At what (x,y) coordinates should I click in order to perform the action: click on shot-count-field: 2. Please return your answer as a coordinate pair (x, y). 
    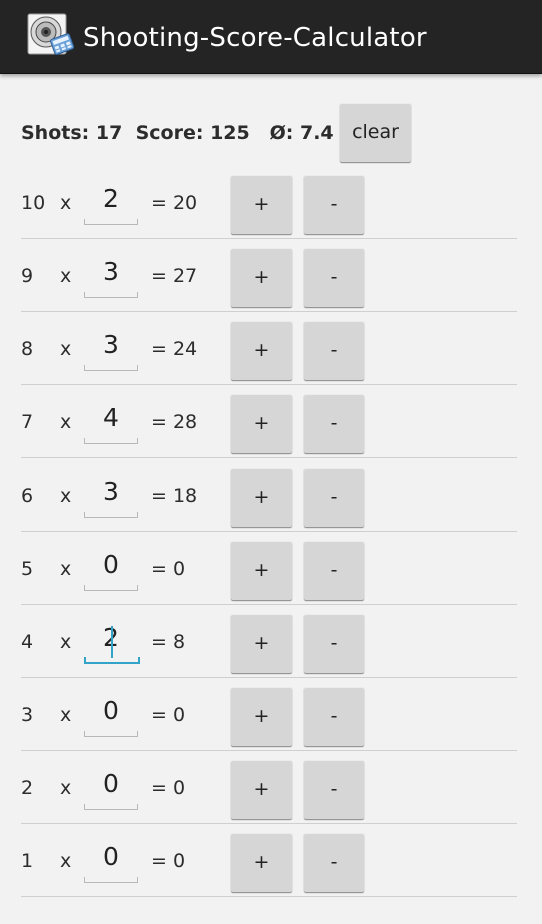
    Looking at the image, I should click on (111, 203).